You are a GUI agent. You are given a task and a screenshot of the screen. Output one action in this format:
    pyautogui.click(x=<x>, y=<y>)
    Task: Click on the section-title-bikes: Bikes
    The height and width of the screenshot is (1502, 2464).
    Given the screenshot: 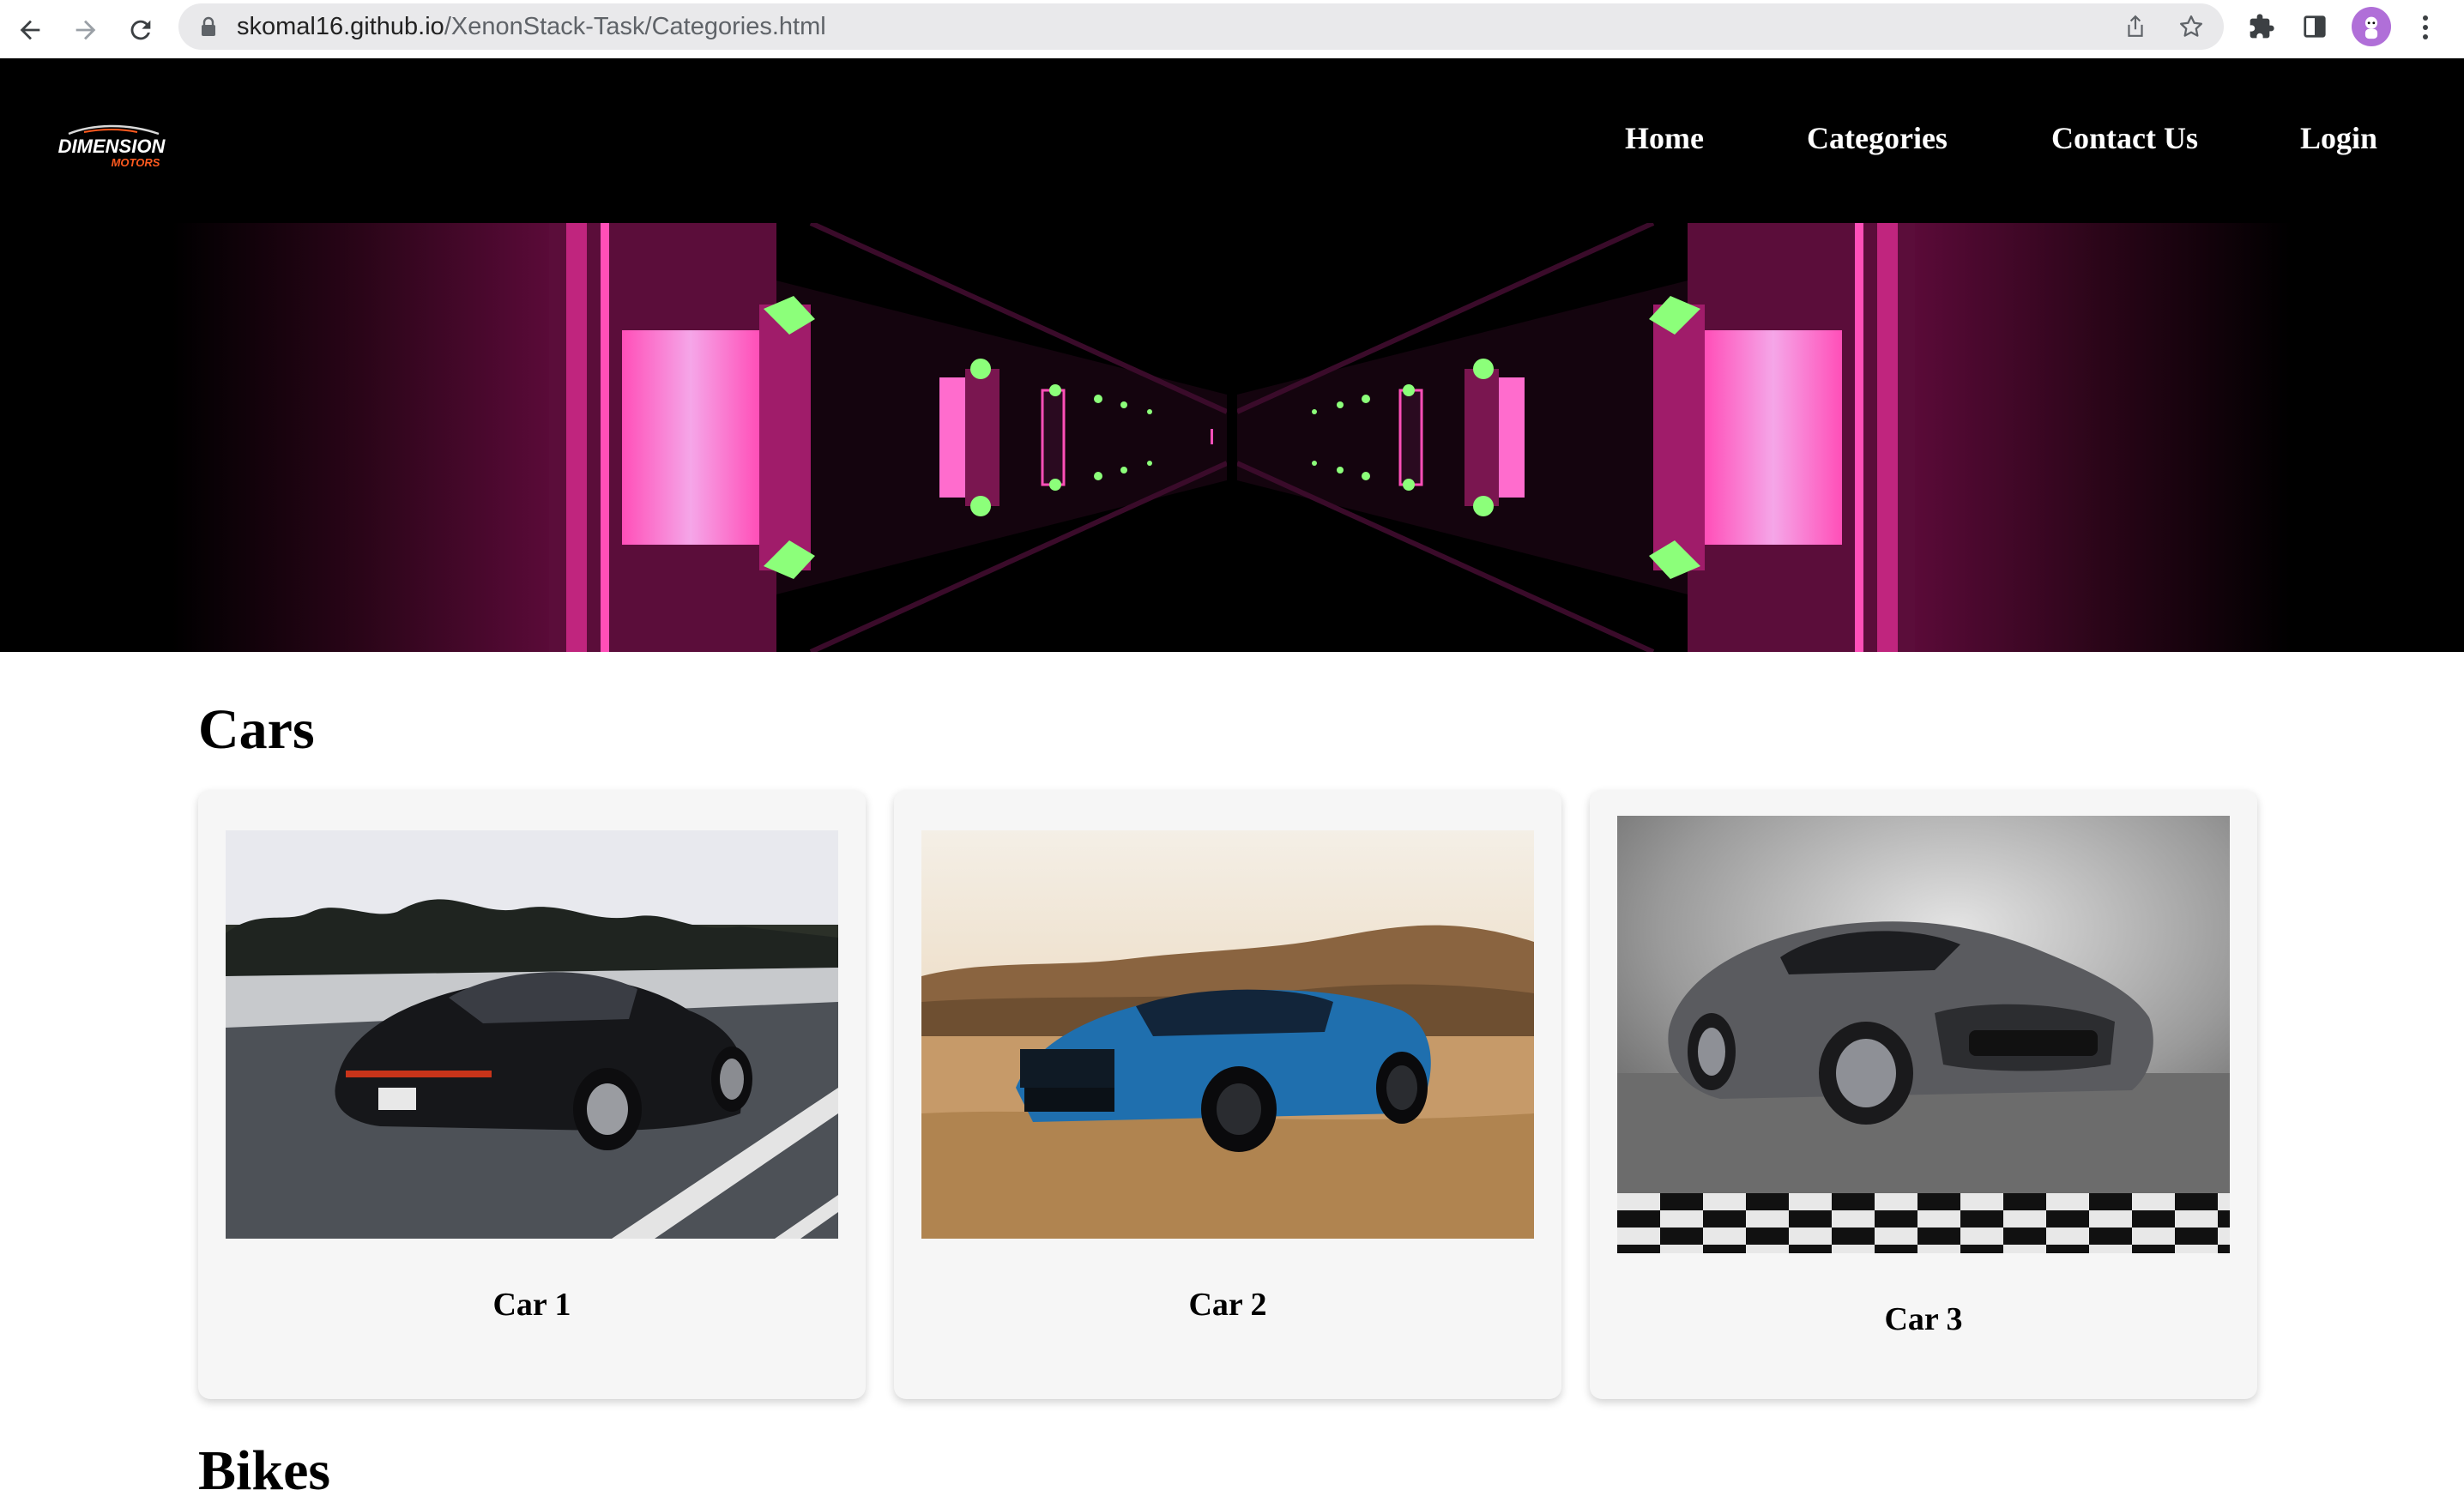 What is the action you would take?
    pyautogui.click(x=264, y=1470)
    